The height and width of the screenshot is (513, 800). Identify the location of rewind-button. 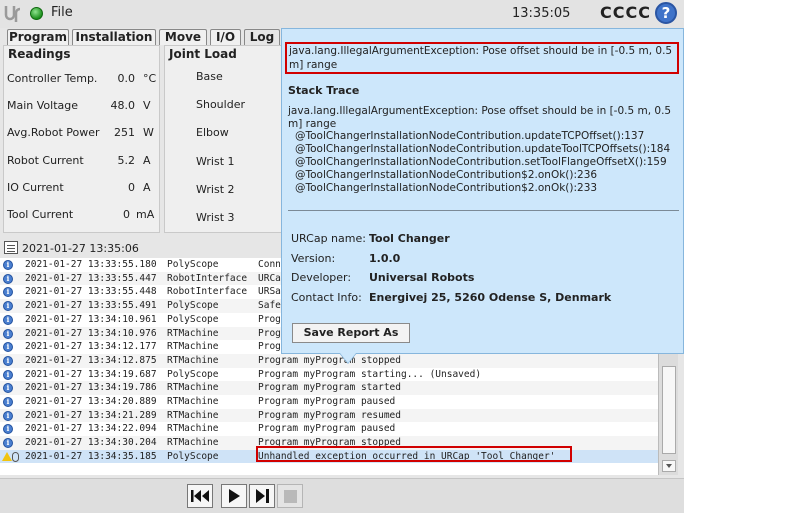
(200, 496).